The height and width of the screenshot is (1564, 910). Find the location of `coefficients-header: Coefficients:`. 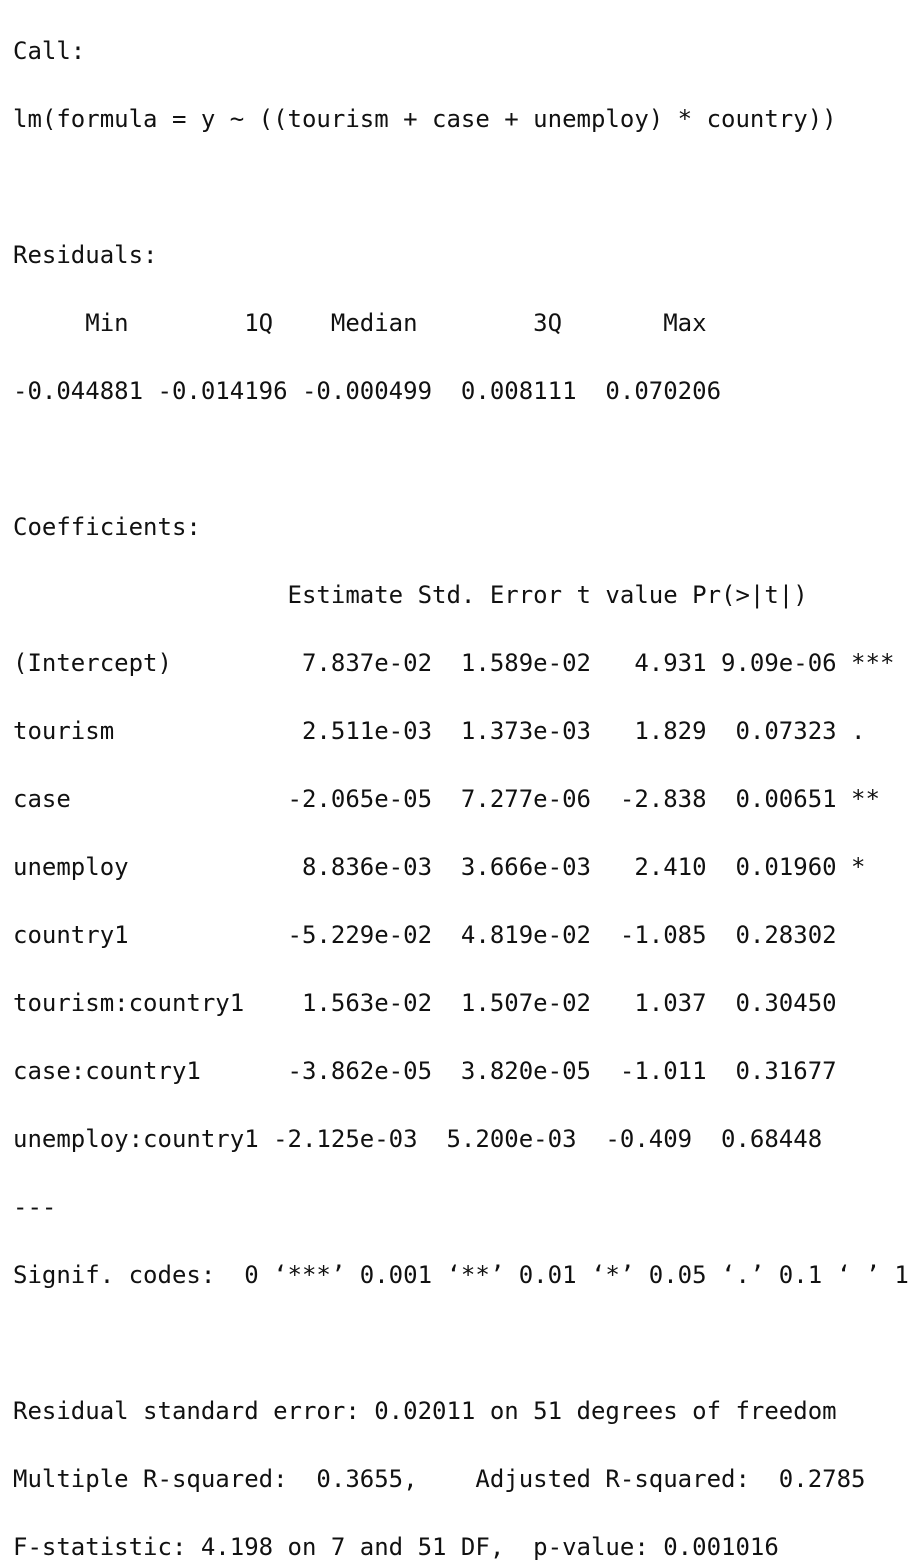

coefficients-header: Coefficients: is located at coordinates (107, 527).